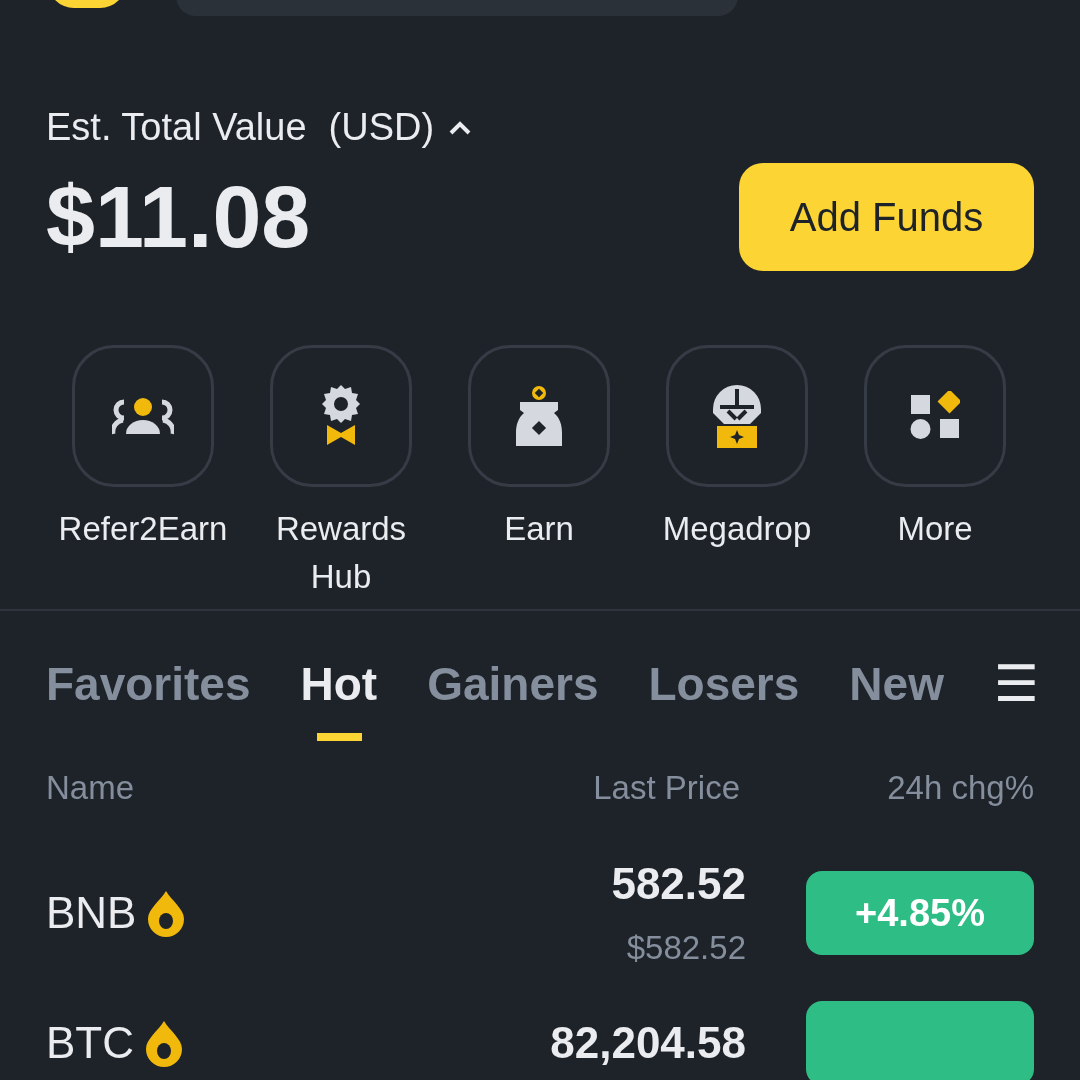  I want to click on shortcut-label: More, so click(935, 529).